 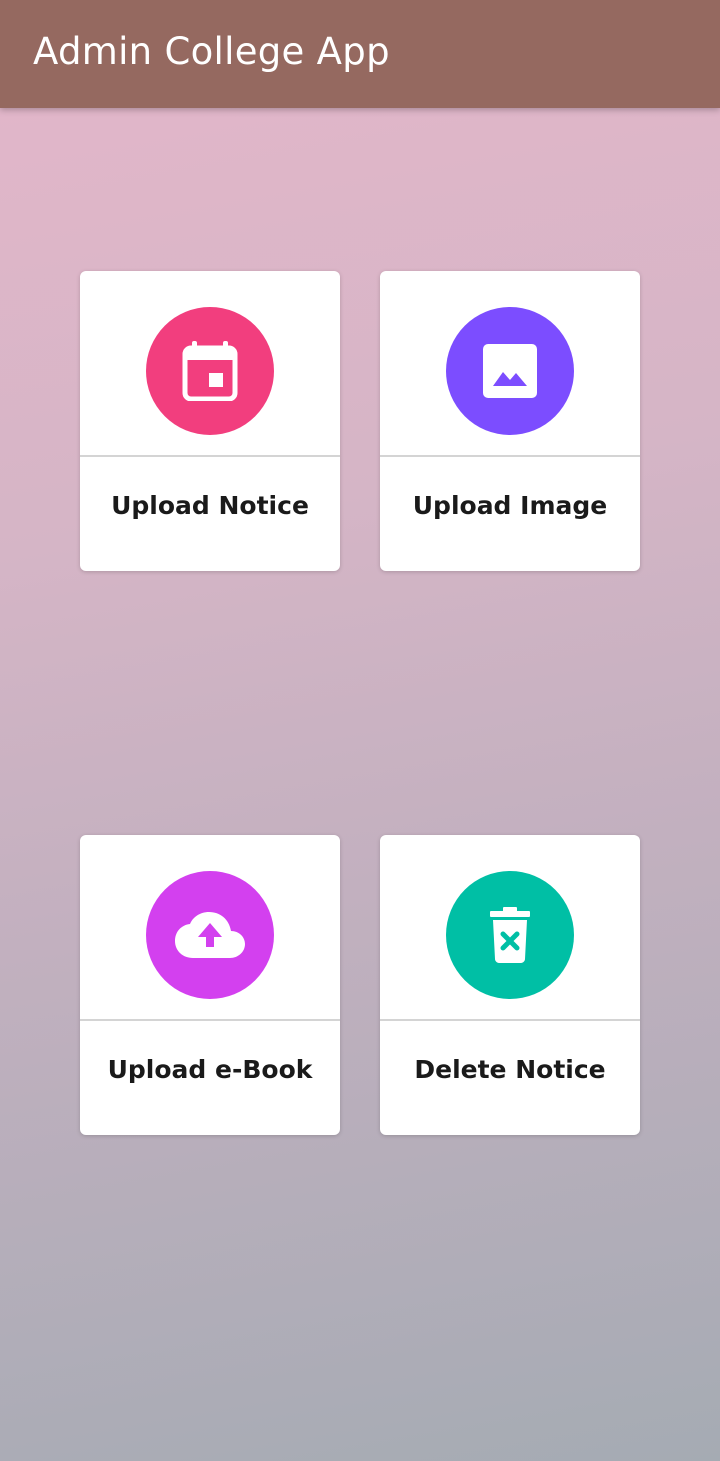 I want to click on upload-image-card: Upload Image, so click(x=510, y=421).